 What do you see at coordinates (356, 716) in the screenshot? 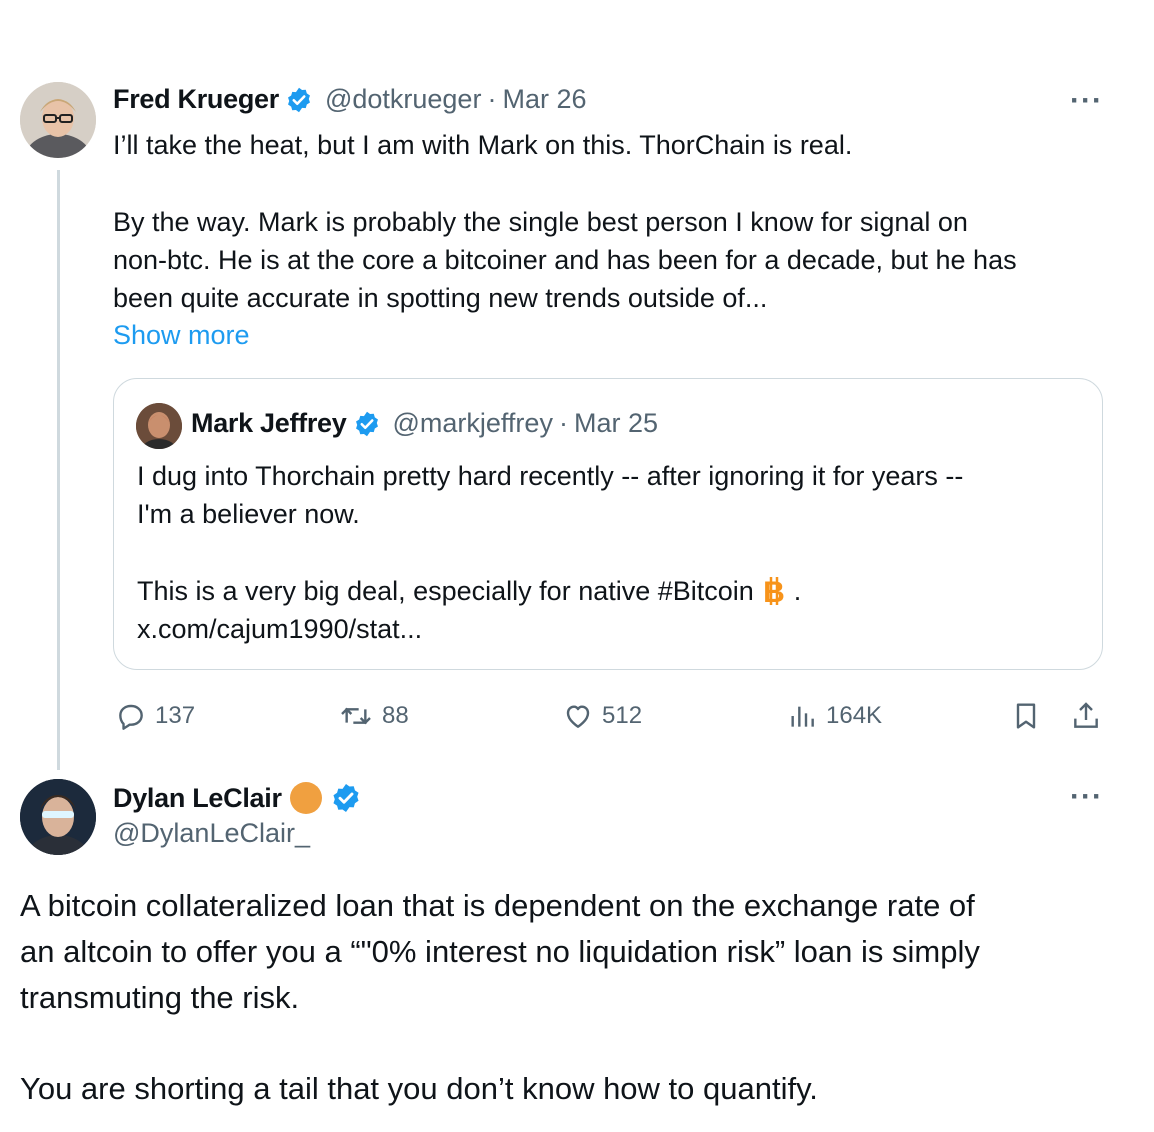
I see `repost-icon` at bounding box center [356, 716].